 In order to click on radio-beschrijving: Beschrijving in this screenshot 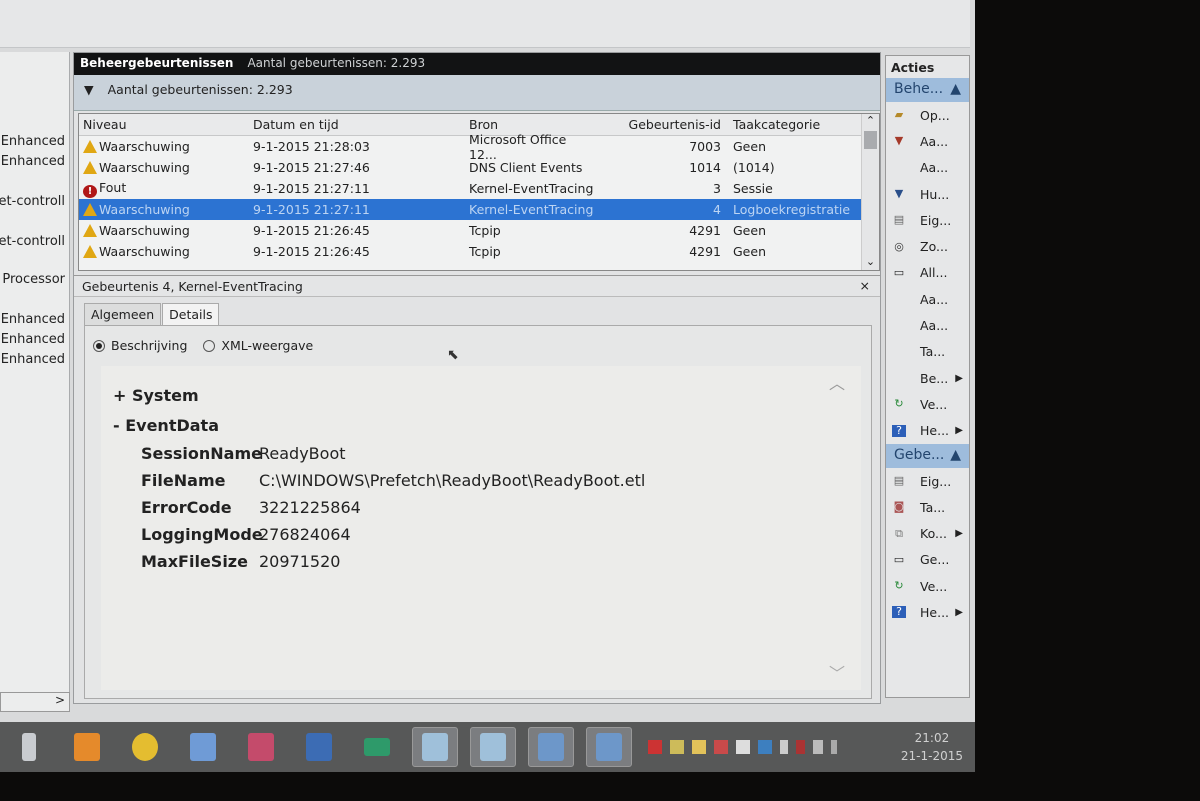, I will do `click(140, 345)`.